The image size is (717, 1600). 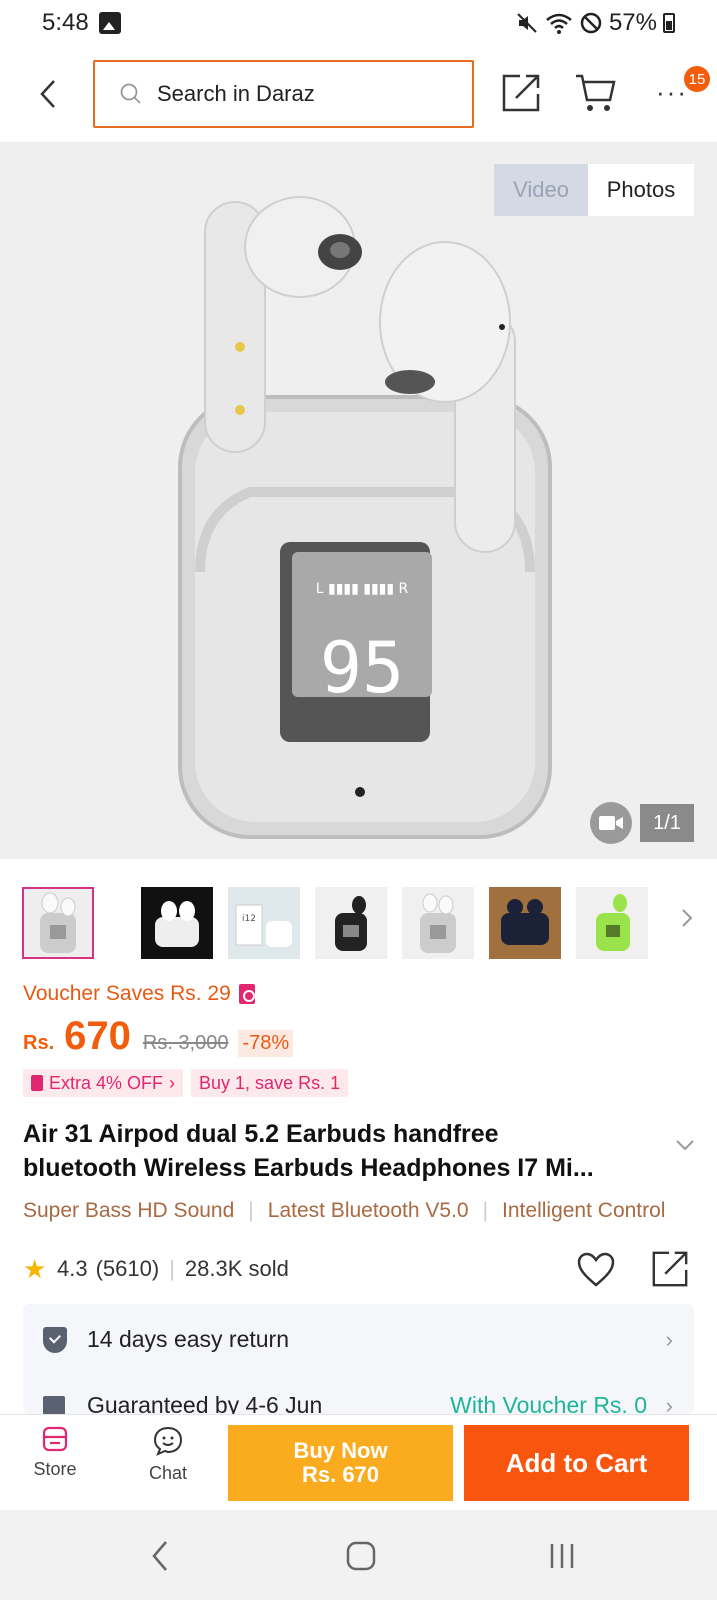 What do you see at coordinates (584, 1210) in the screenshot?
I see `feature-item: Intelligent Control` at bounding box center [584, 1210].